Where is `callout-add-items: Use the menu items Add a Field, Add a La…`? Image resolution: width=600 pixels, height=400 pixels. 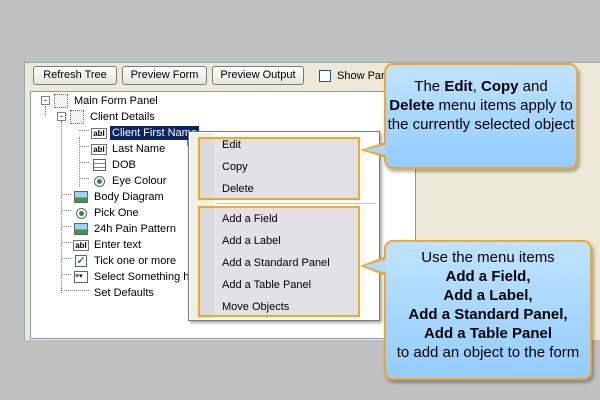 callout-add-items: Use the menu items Add a Field, Add a La… is located at coordinates (488, 310).